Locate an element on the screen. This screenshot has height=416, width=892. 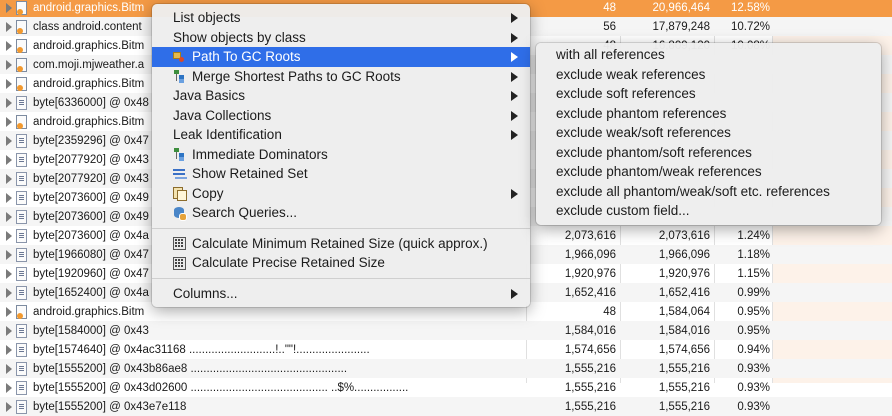
retained-heap-cell: 17,879,248 is located at coordinates (681, 26).